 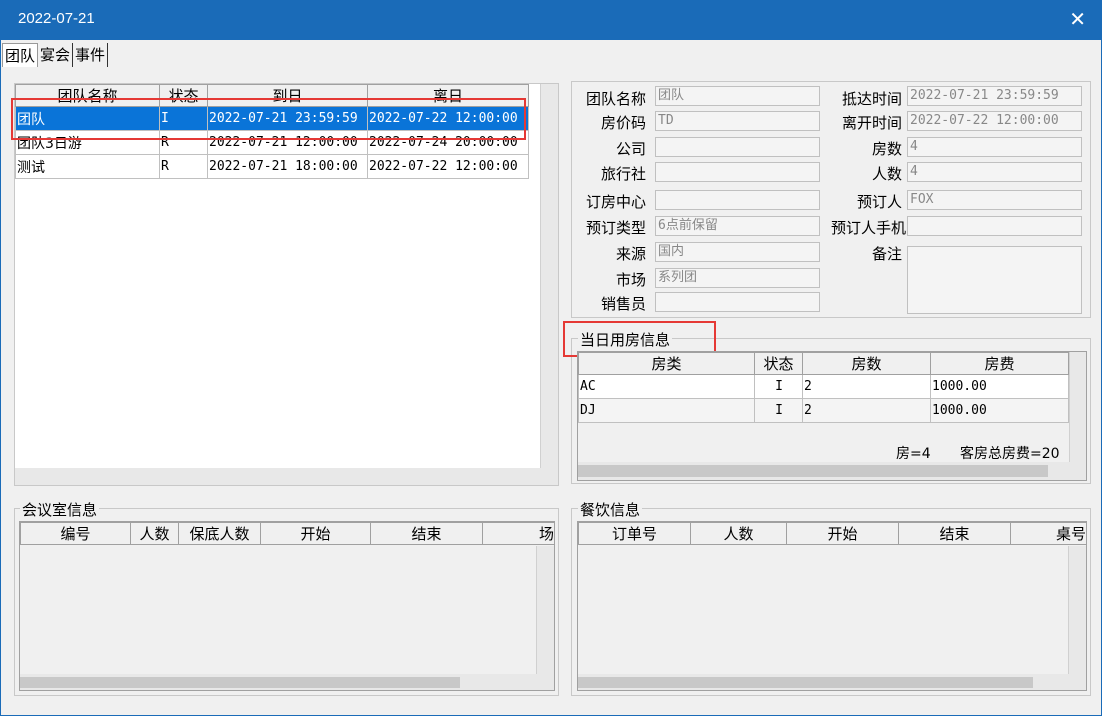 I want to click on room-usage-vertical-scrollbar, so click(x=1077, y=407).